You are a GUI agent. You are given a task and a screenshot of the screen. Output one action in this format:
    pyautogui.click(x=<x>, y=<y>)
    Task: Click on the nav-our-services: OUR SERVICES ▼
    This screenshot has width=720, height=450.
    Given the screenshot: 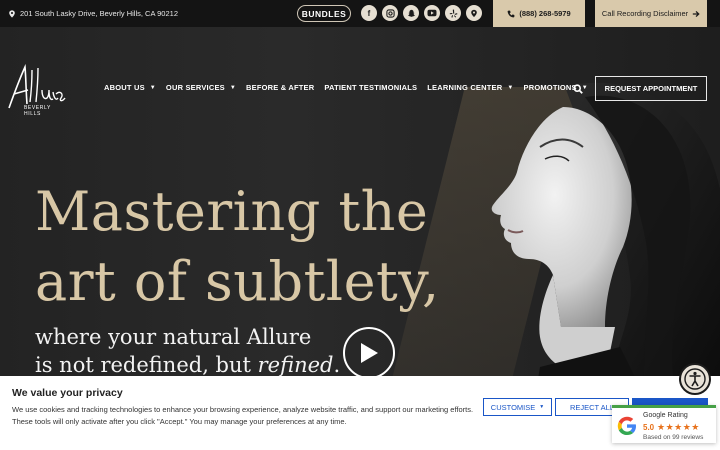 What is the action you would take?
    pyautogui.click(x=201, y=87)
    